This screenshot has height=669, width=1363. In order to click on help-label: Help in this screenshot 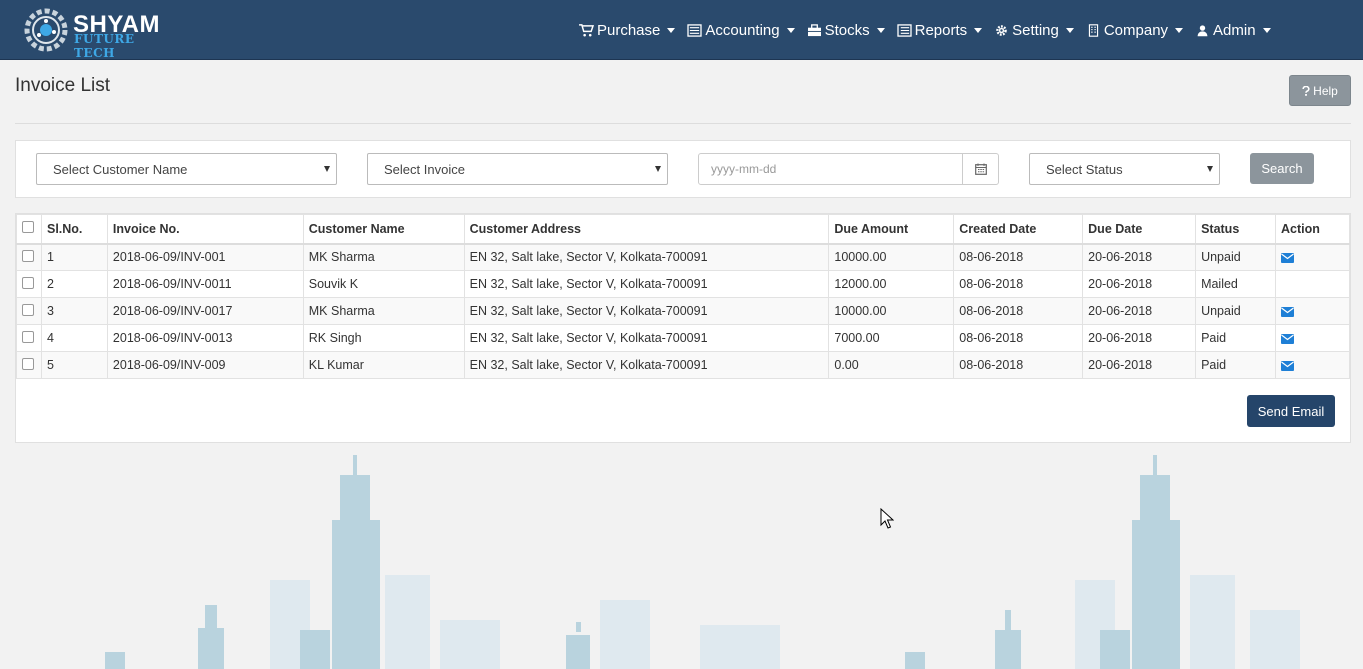, I will do `click(1325, 90)`.